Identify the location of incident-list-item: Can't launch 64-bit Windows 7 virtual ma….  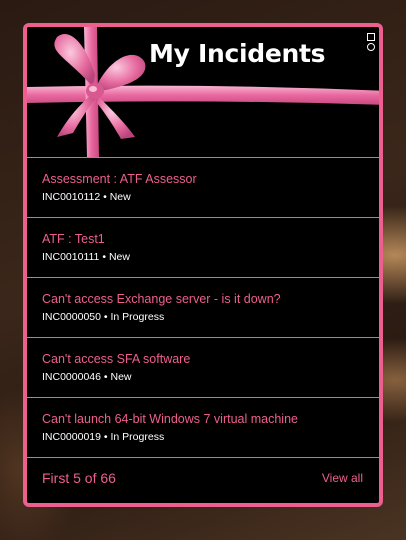
(203, 428).